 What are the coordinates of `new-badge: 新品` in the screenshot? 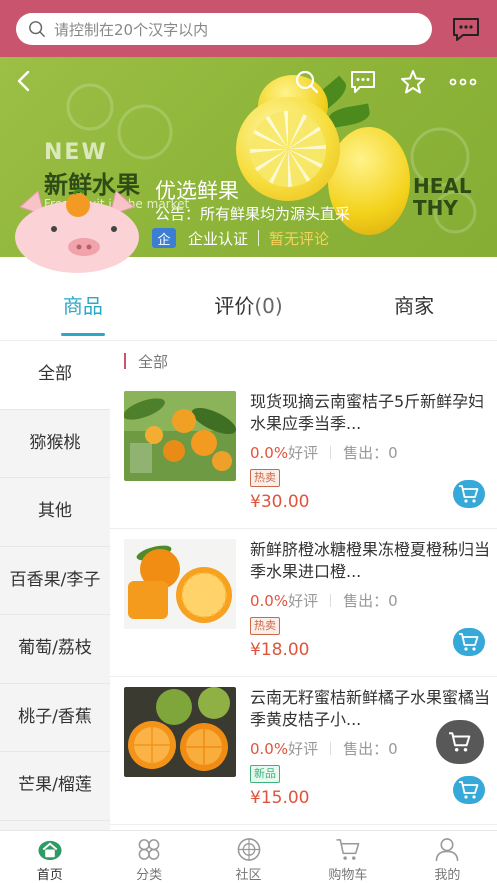 It's located at (265, 774).